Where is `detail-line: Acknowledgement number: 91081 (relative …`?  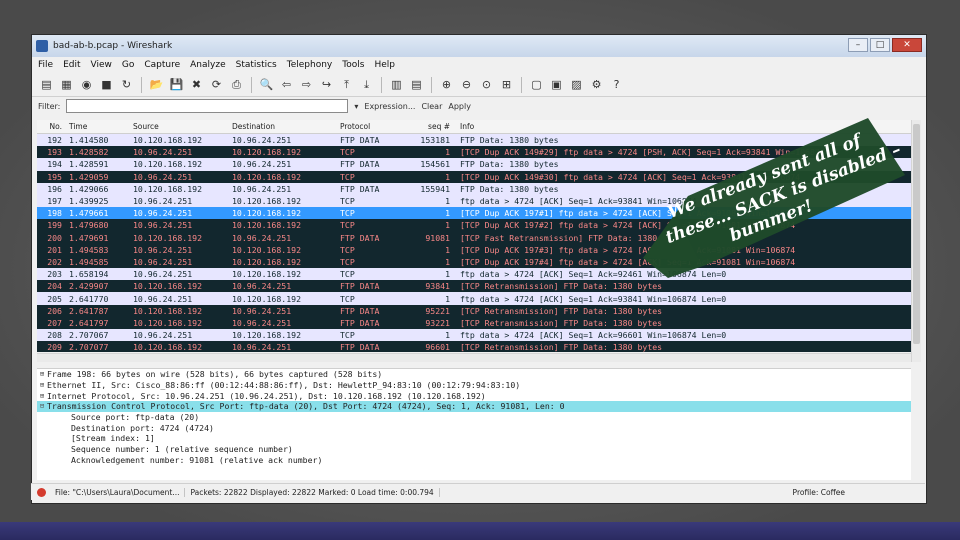 detail-line: Acknowledgement number: 91081 (relative … is located at coordinates (474, 460).